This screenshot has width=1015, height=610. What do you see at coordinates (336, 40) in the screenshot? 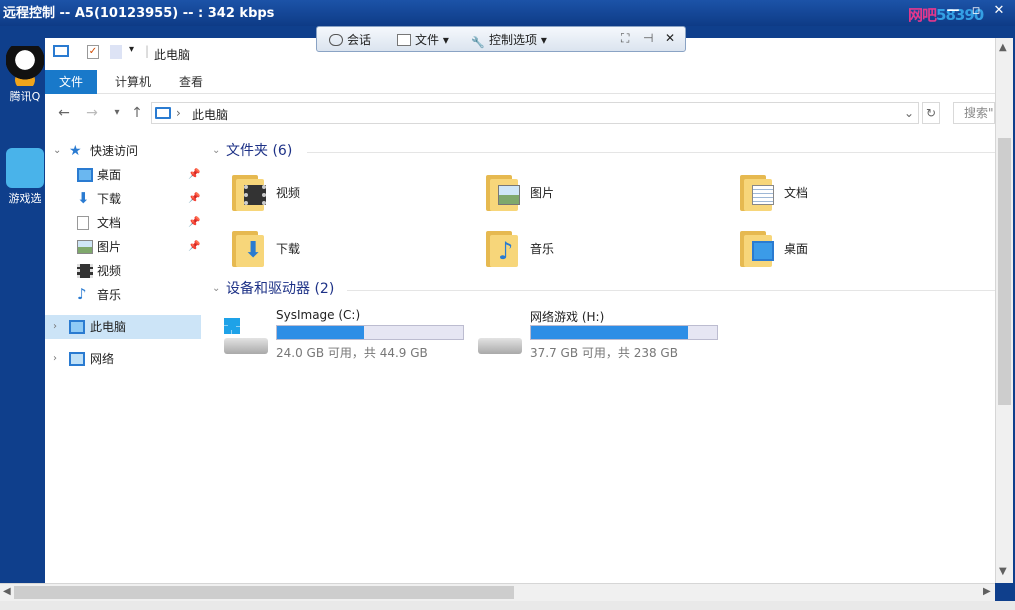
I see `chat-bubble-icon` at bounding box center [336, 40].